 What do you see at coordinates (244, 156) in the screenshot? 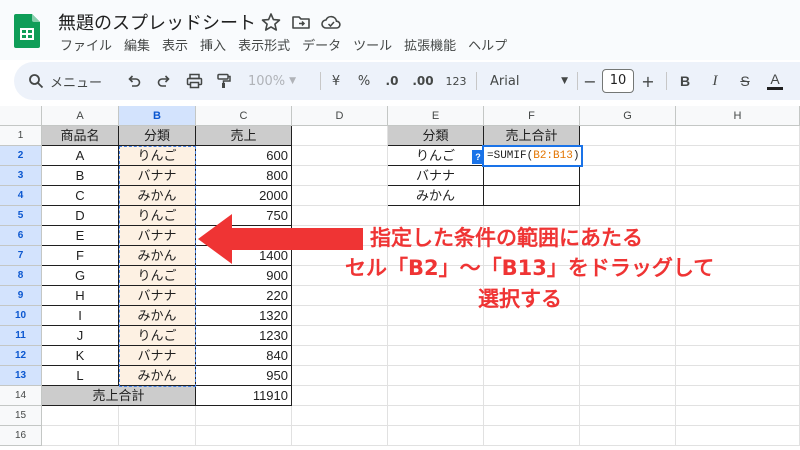
I see `sales-cell: 600` at bounding box center [244, 156].